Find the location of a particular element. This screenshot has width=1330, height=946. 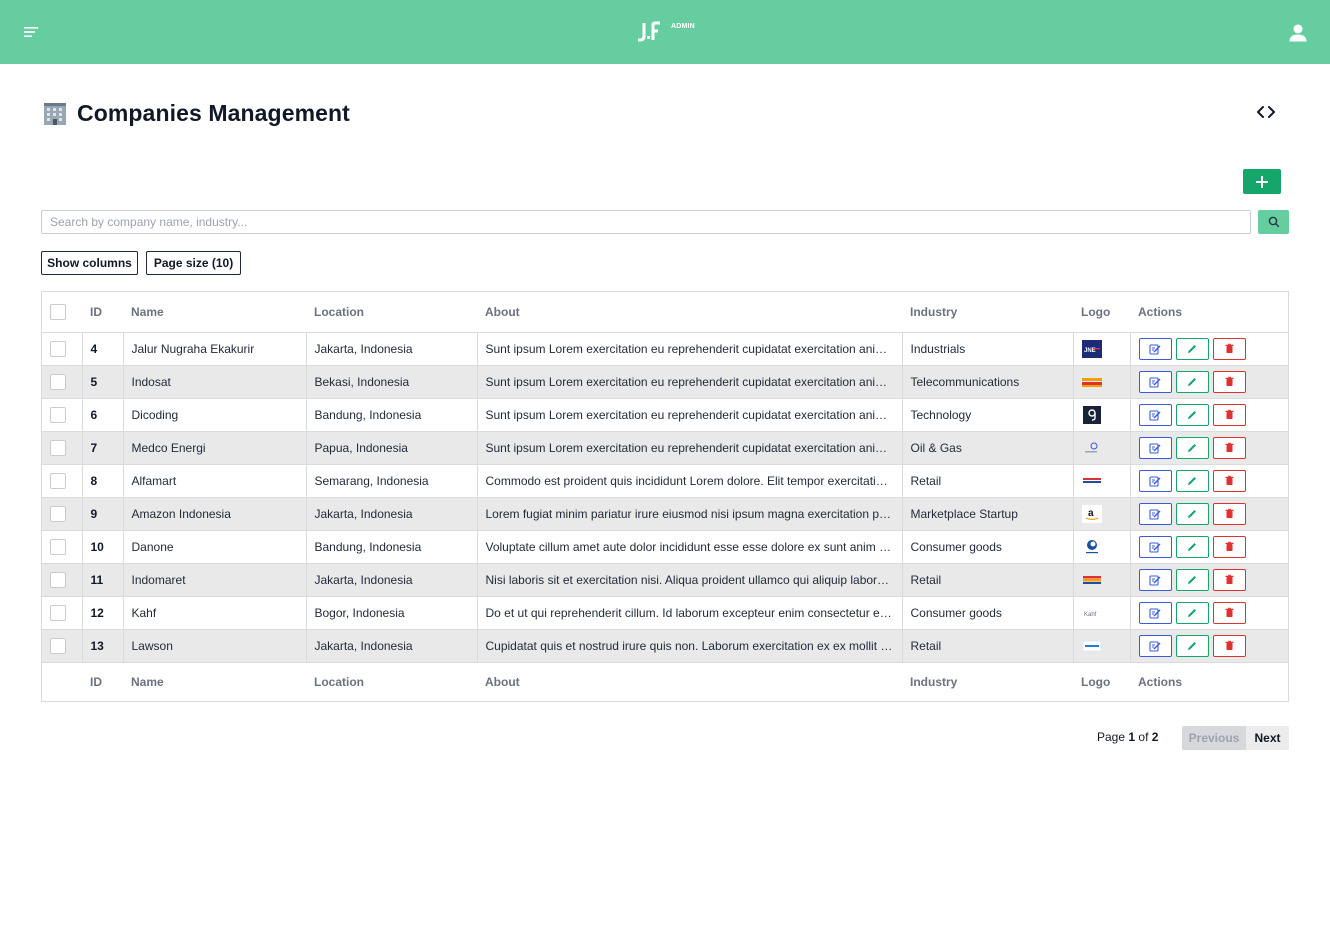

cell-location: Bekasi, Indonesia is located at coordinates (392, 382).